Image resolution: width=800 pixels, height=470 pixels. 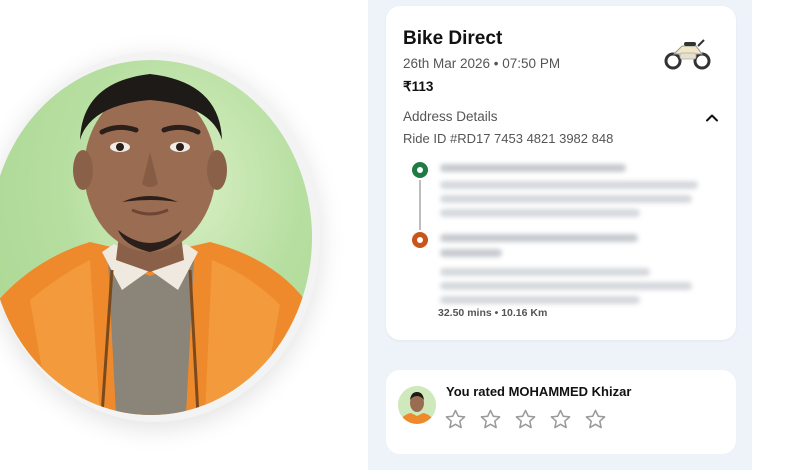 I want to click on ride-id: Ride ID #RD17 7453 4821 3982 848, so click(x=508, y=138).